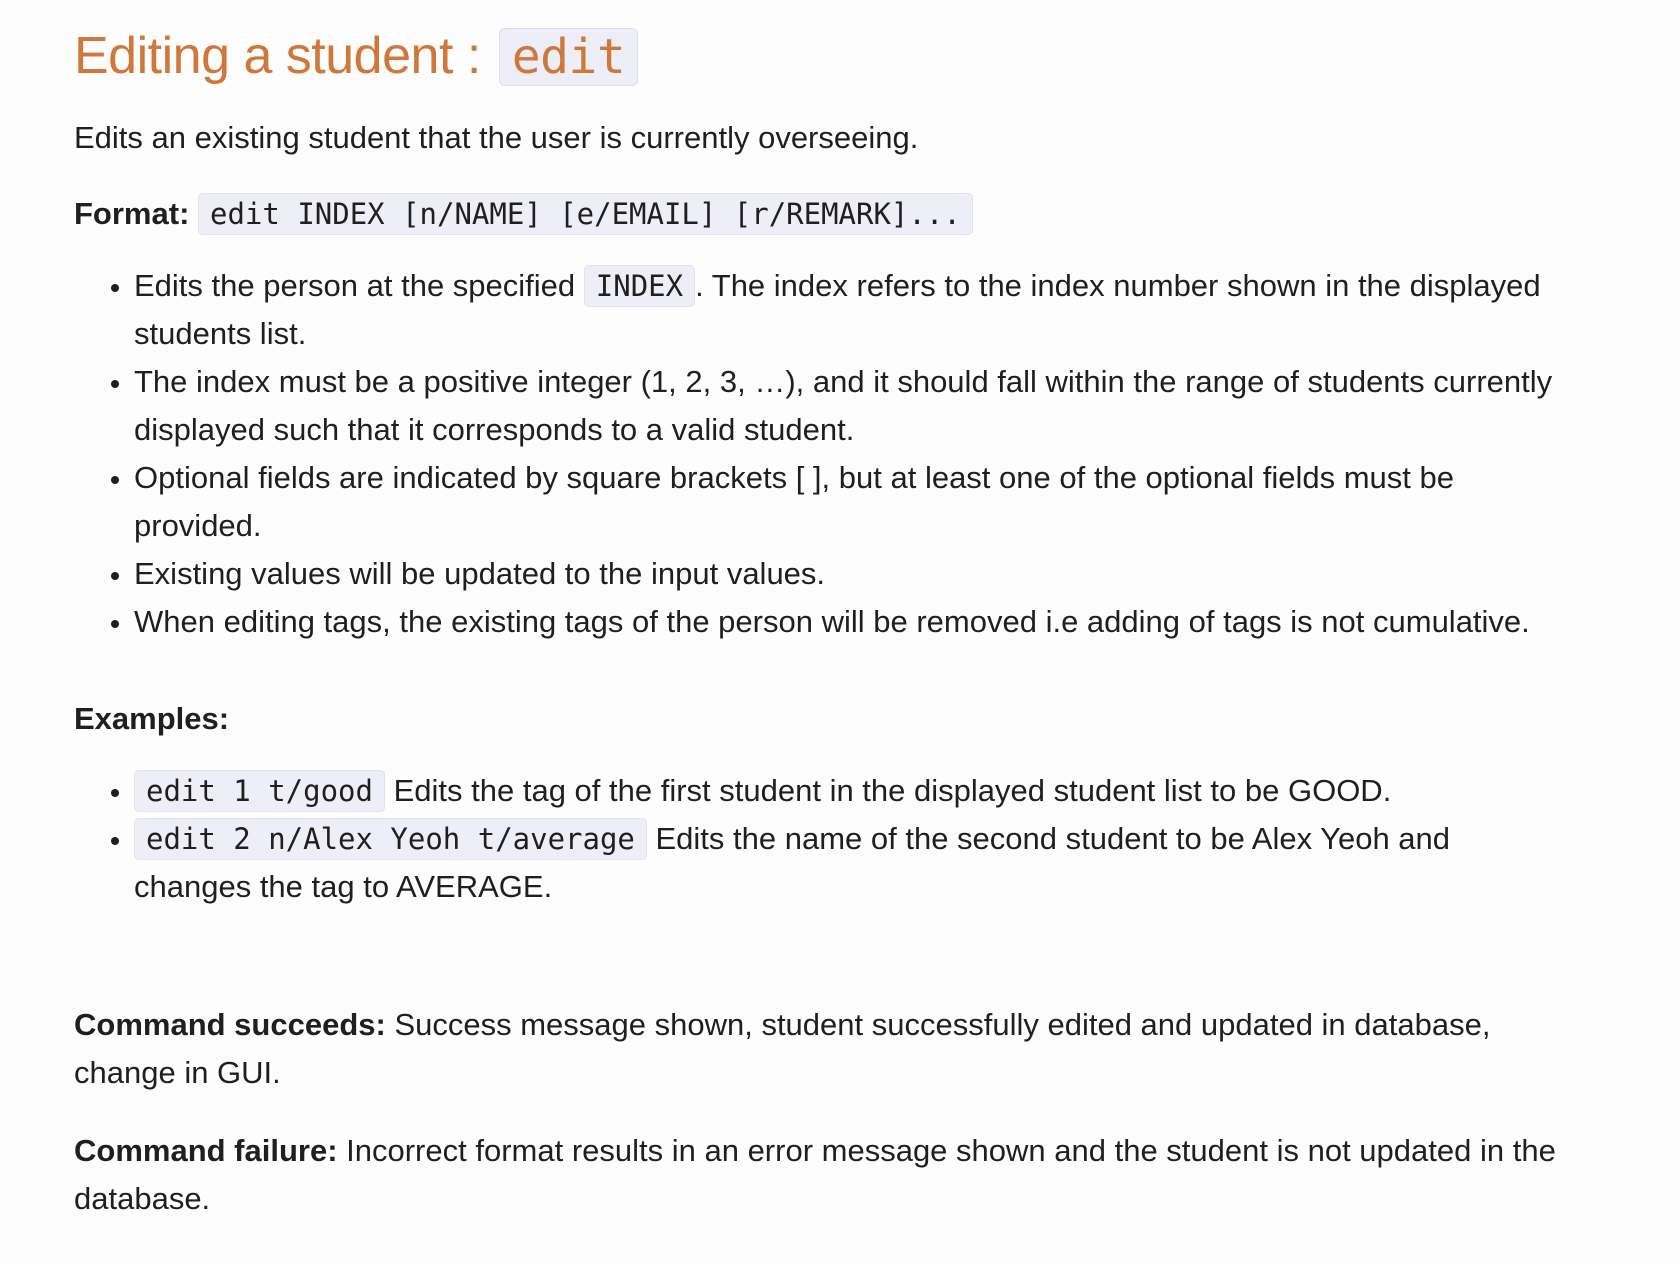 The width and height of the screenshot is (1680, 1264). What do you see at coordinates (359, 285) in the screenshot?
I see `note-text: Edits the person at the specified` at bounding box center [359, 285].